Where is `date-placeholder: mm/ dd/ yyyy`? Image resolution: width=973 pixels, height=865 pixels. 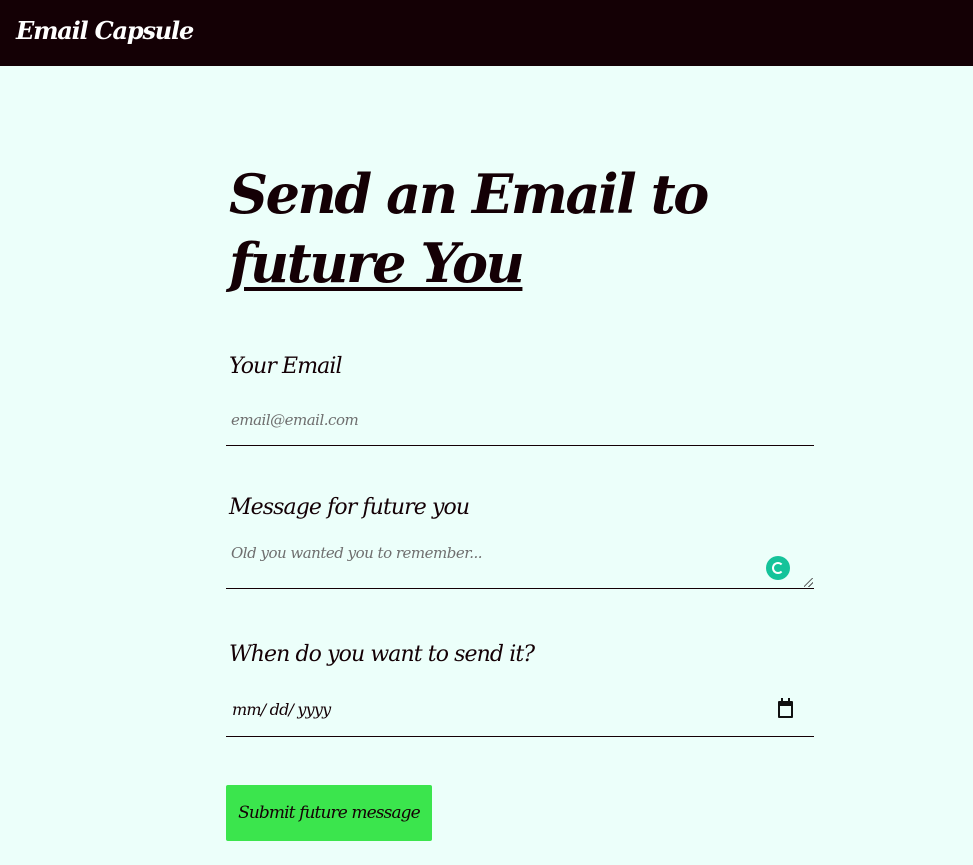 date-placeholder: mm/ dd/ yyyy is located at coordinates (281, 709).